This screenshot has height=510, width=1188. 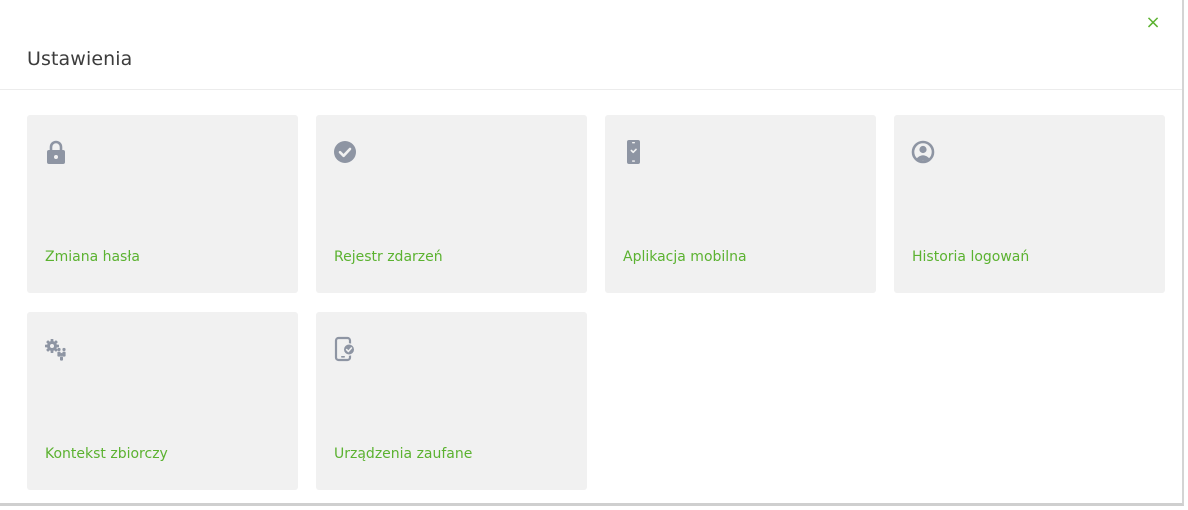 I want to click on lock-icon, so click(x=56, y=152).